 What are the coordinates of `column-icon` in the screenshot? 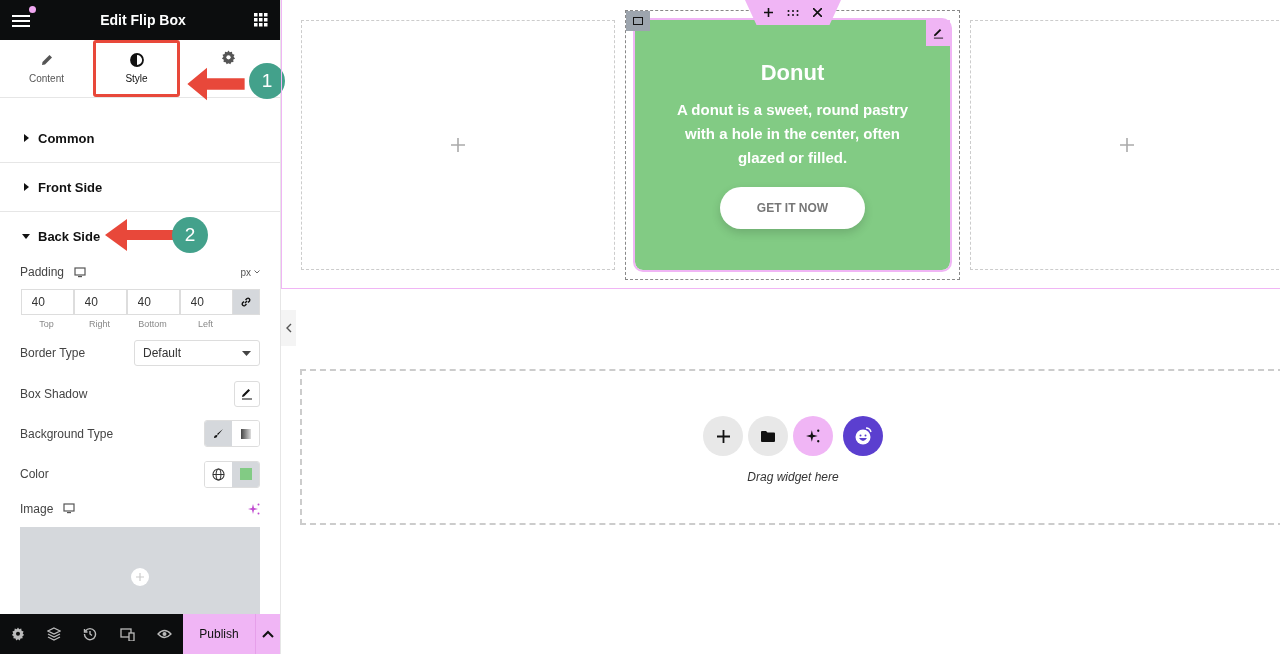 It's located at (638, 21).